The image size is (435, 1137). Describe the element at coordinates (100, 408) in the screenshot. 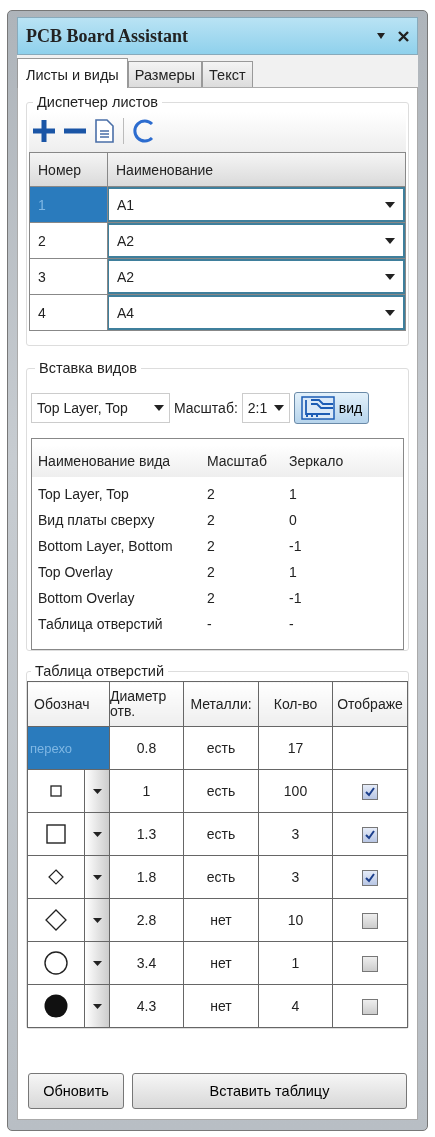

I see `view-dropdown: Top Layer, Top` at that location.